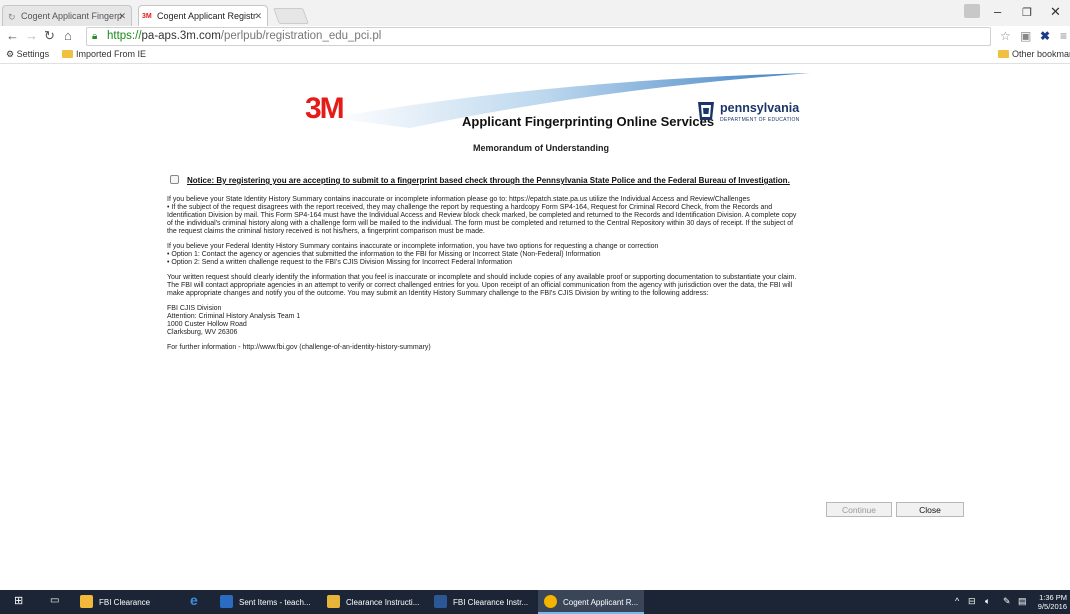 The height and width of the screenshot is (614, 1070). I want to click on tab-cogent-registration: 3M Cogent Applicant Registr ✕, so click(203, 15).